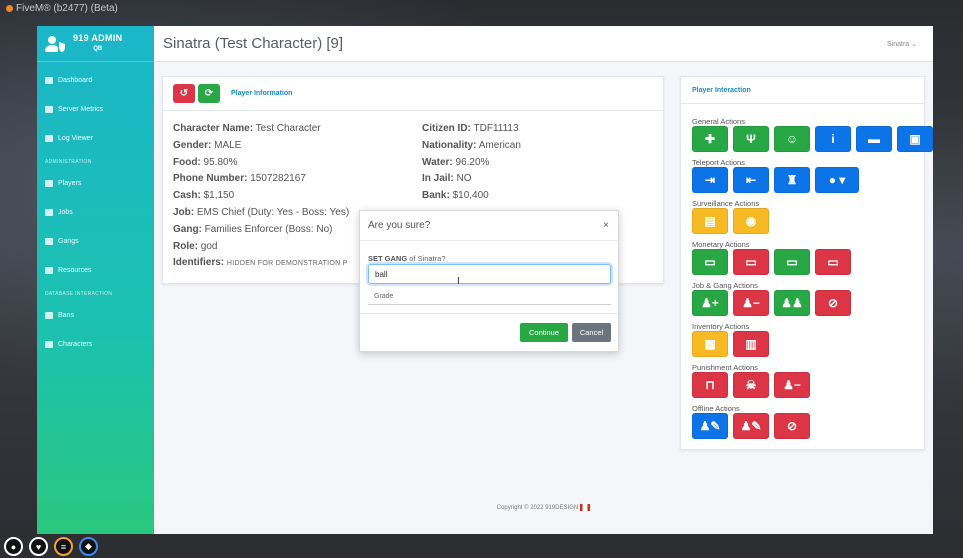 Image resolution: width=963 pixels, height=558 pixels. I want to click on sidebar-item-resources: Resources, so click(95, 270).